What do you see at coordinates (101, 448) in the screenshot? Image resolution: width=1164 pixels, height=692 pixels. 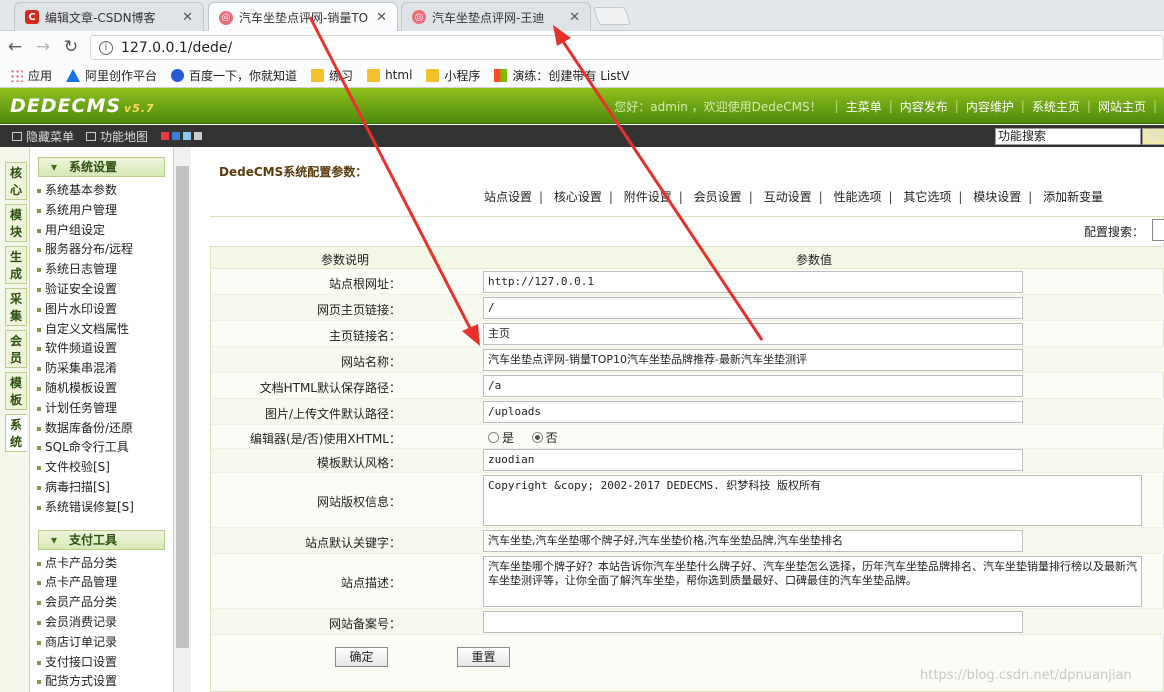 I see `sidebar-item: SQL命令行工具` at bounding box center [101, 448].